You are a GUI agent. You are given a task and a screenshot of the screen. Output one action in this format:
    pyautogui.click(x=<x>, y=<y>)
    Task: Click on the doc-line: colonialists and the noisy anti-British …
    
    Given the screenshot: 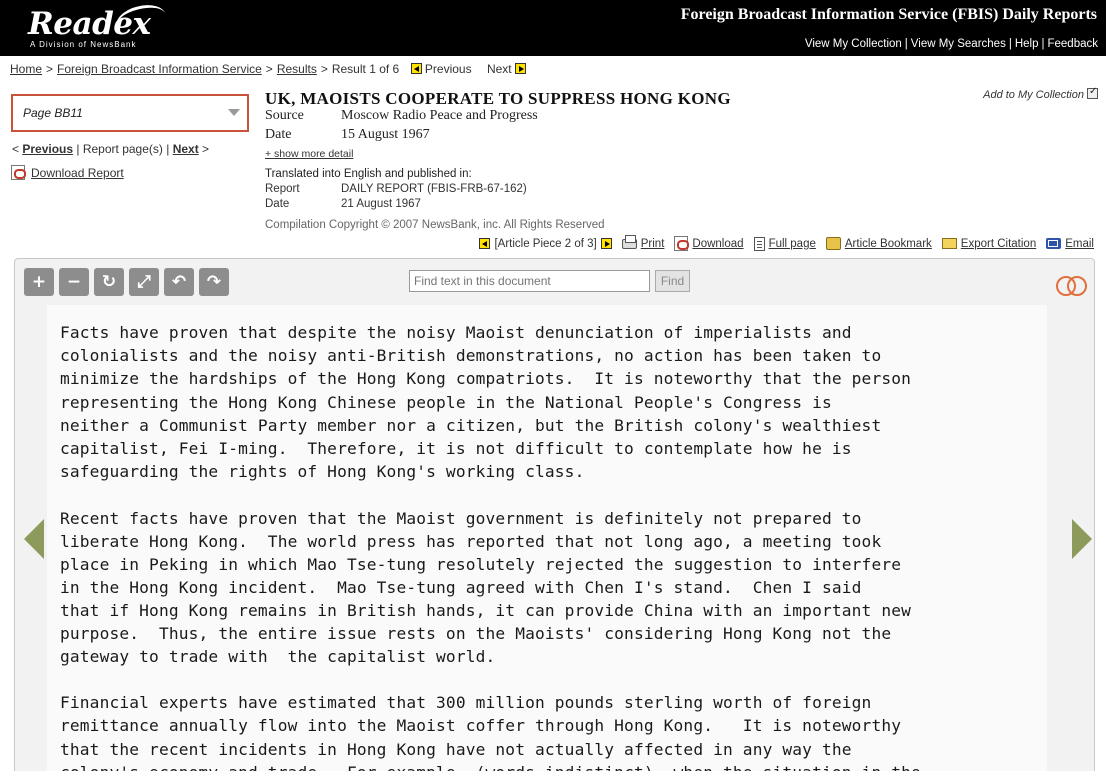 What is the action you would take?
    pyautogui.click(x=471, y=355)
    